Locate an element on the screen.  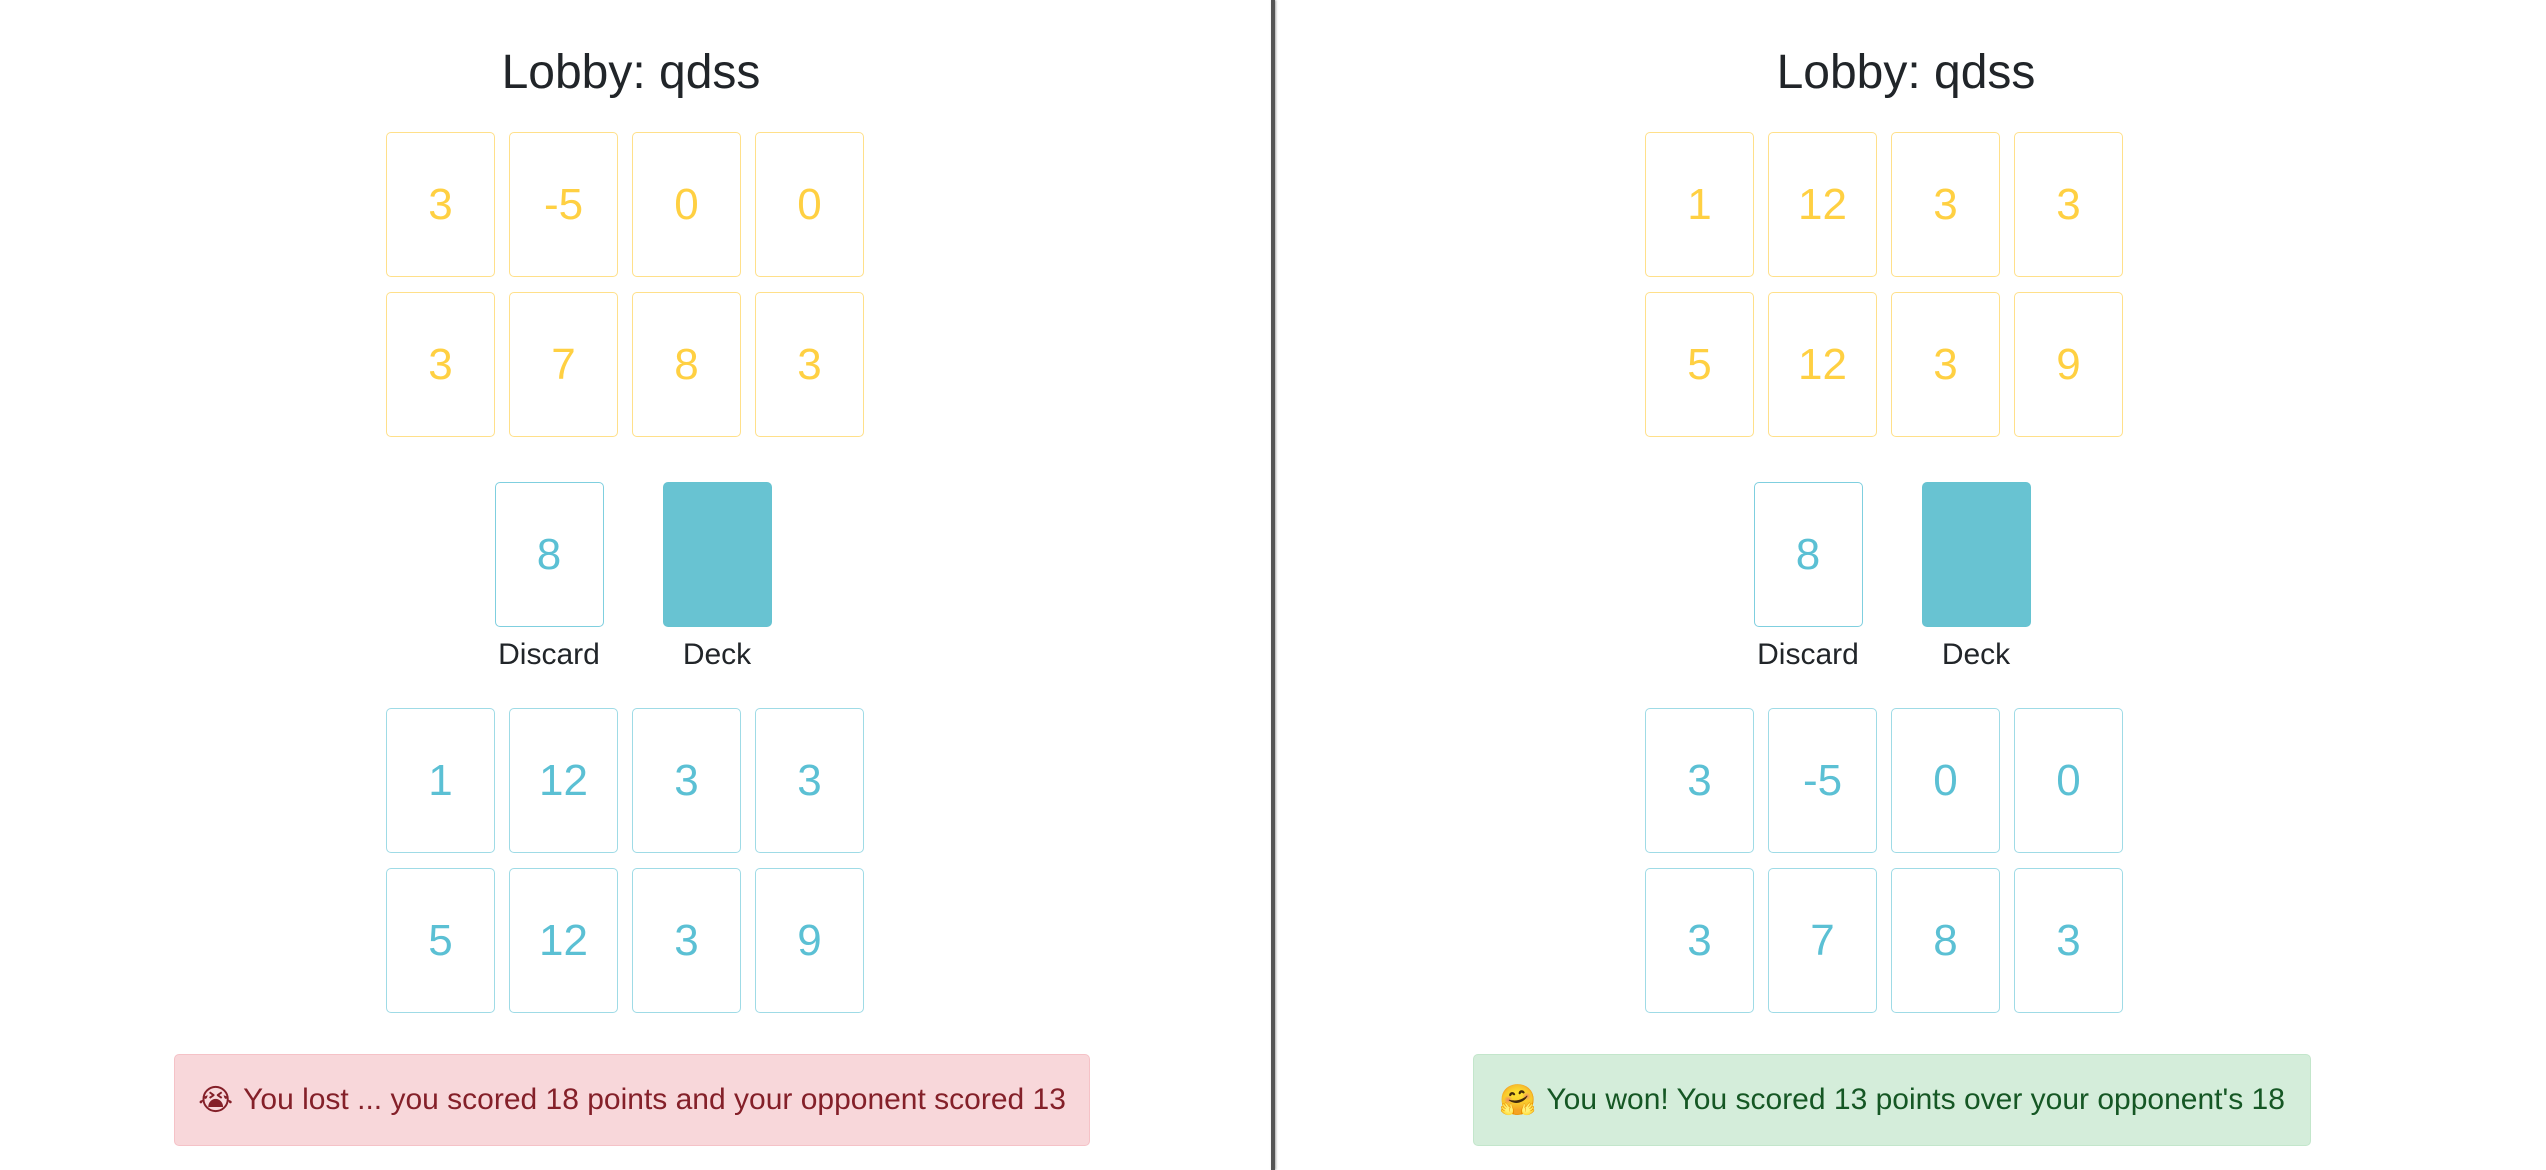
own-card: 7 is located at coordinates (1822, 940).